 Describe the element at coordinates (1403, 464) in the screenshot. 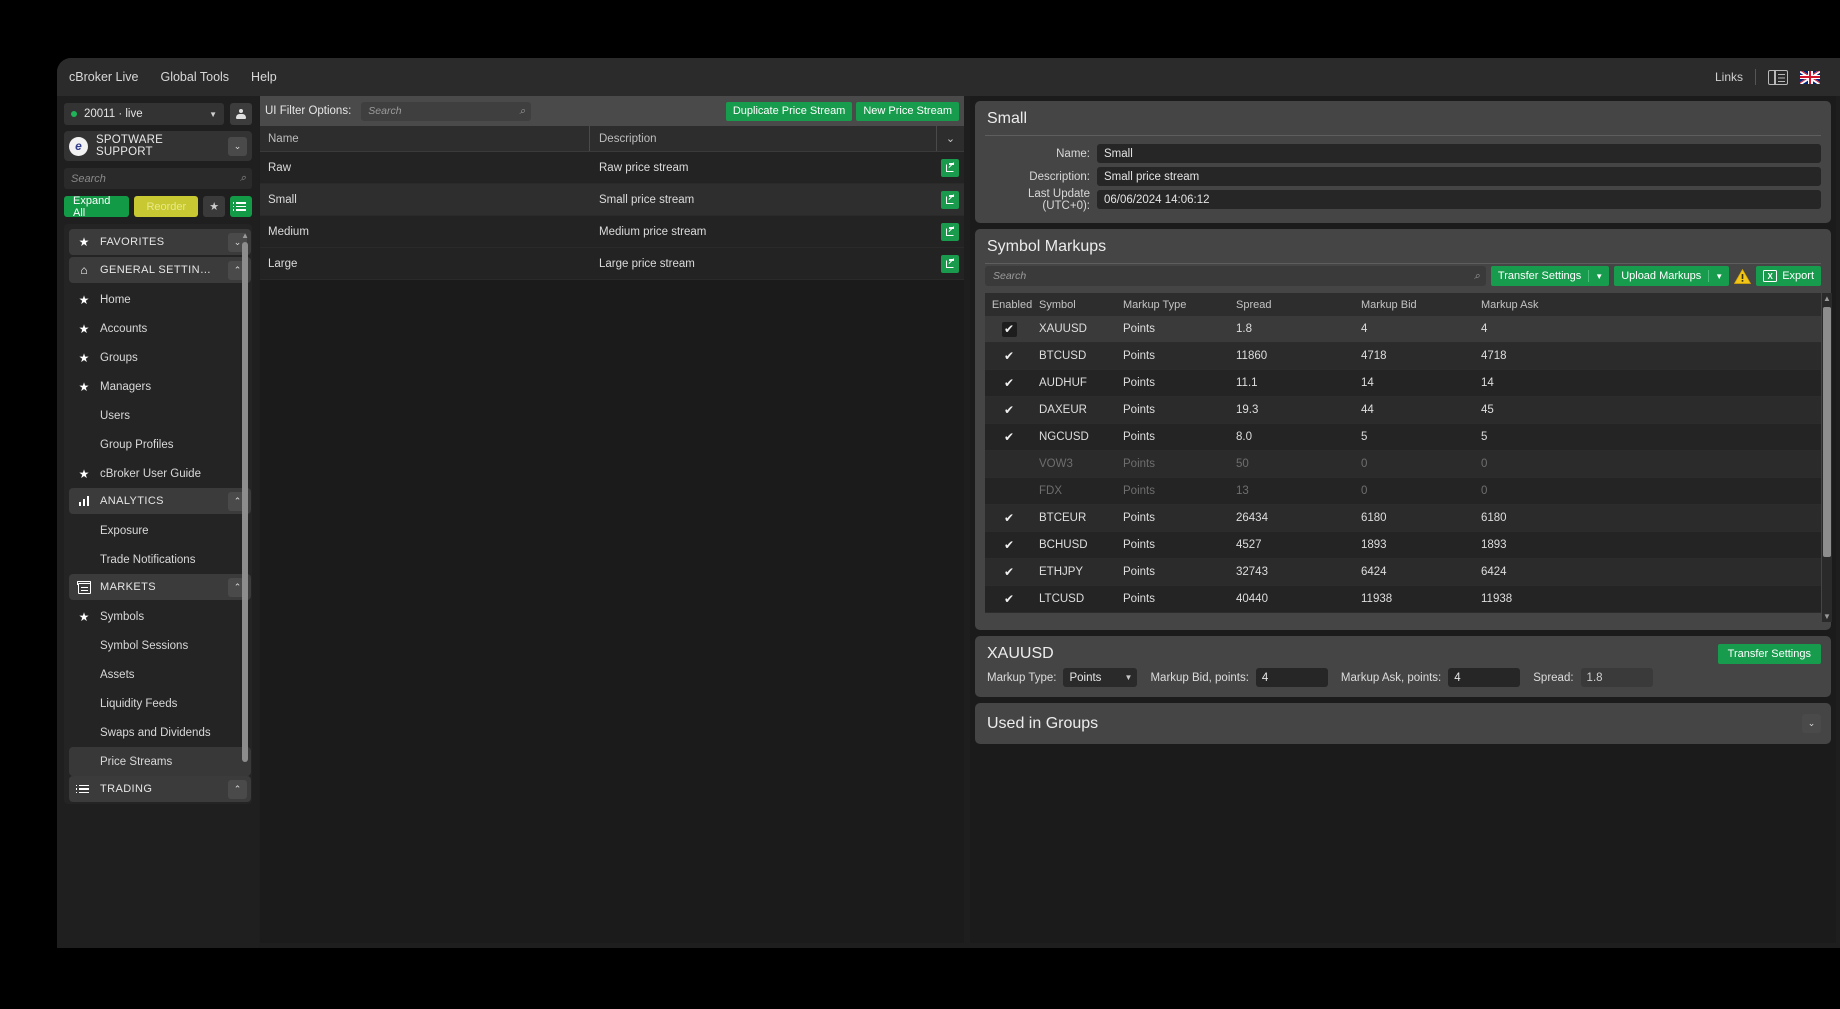

I see `markup-row: ✔ VOW3 Points 50 0 0` at that location.